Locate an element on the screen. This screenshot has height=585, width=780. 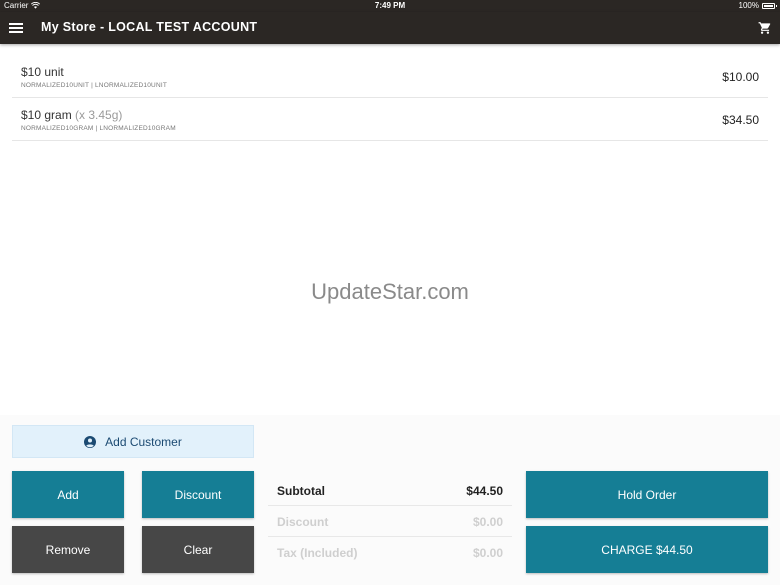
item-price: $10.00 is located at coordinates (740, 77).